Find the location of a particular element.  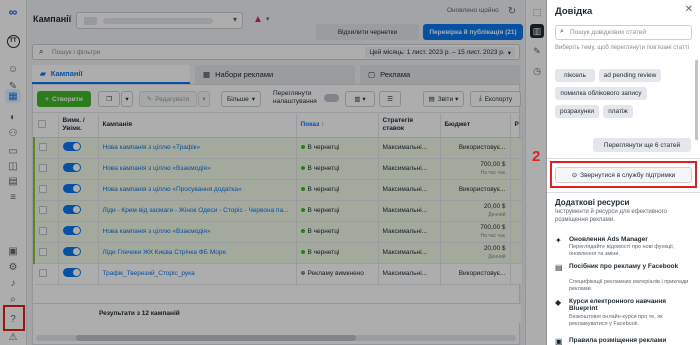

help-topic-chip: піксель is located at coordinates (575, 75).